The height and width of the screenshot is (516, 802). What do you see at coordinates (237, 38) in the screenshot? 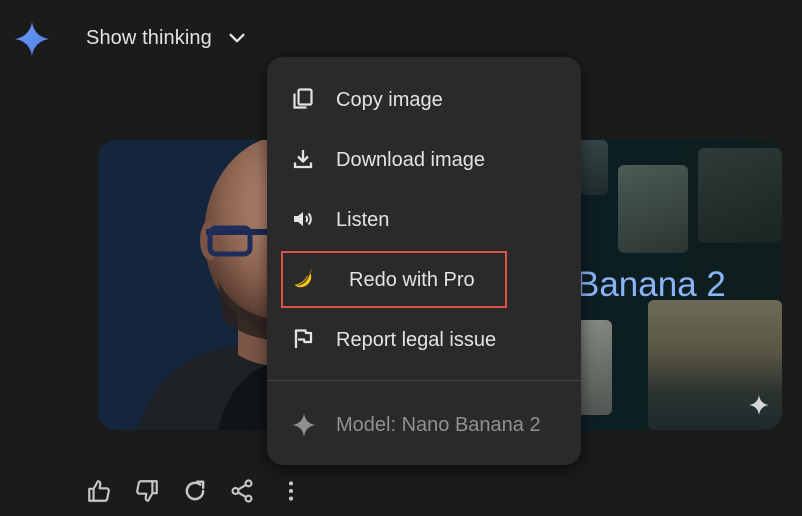
I see `chevron-down-icon` at bounding box center [237, 38].